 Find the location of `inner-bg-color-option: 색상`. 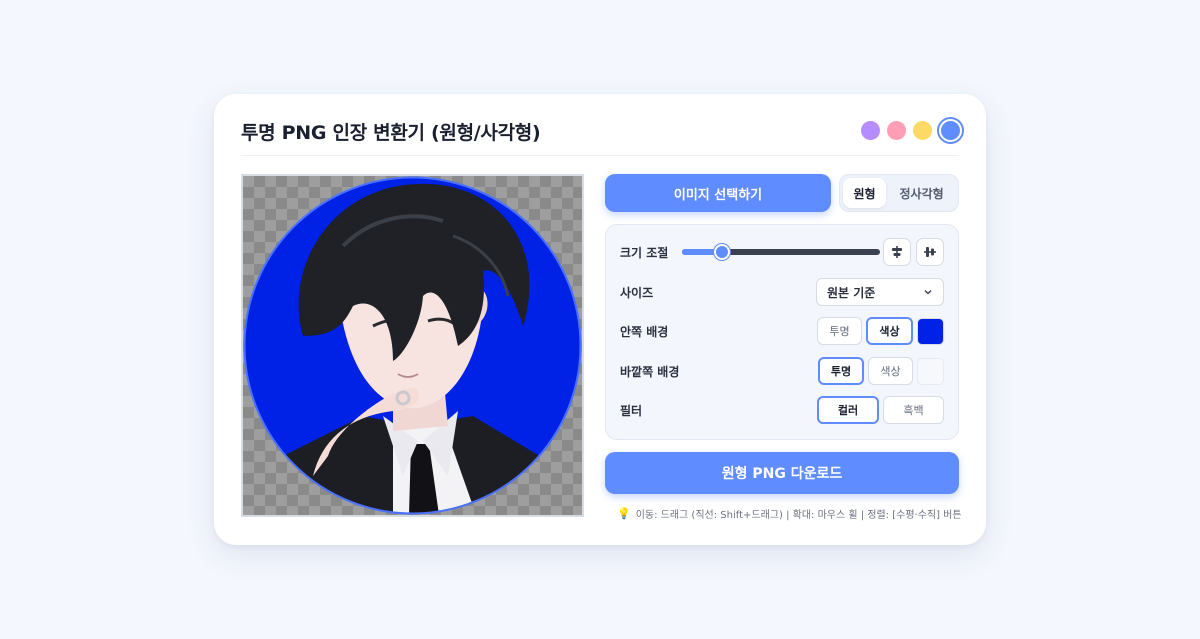

inner-bg-color-option: 색상 is located at coordinates (889, 331).